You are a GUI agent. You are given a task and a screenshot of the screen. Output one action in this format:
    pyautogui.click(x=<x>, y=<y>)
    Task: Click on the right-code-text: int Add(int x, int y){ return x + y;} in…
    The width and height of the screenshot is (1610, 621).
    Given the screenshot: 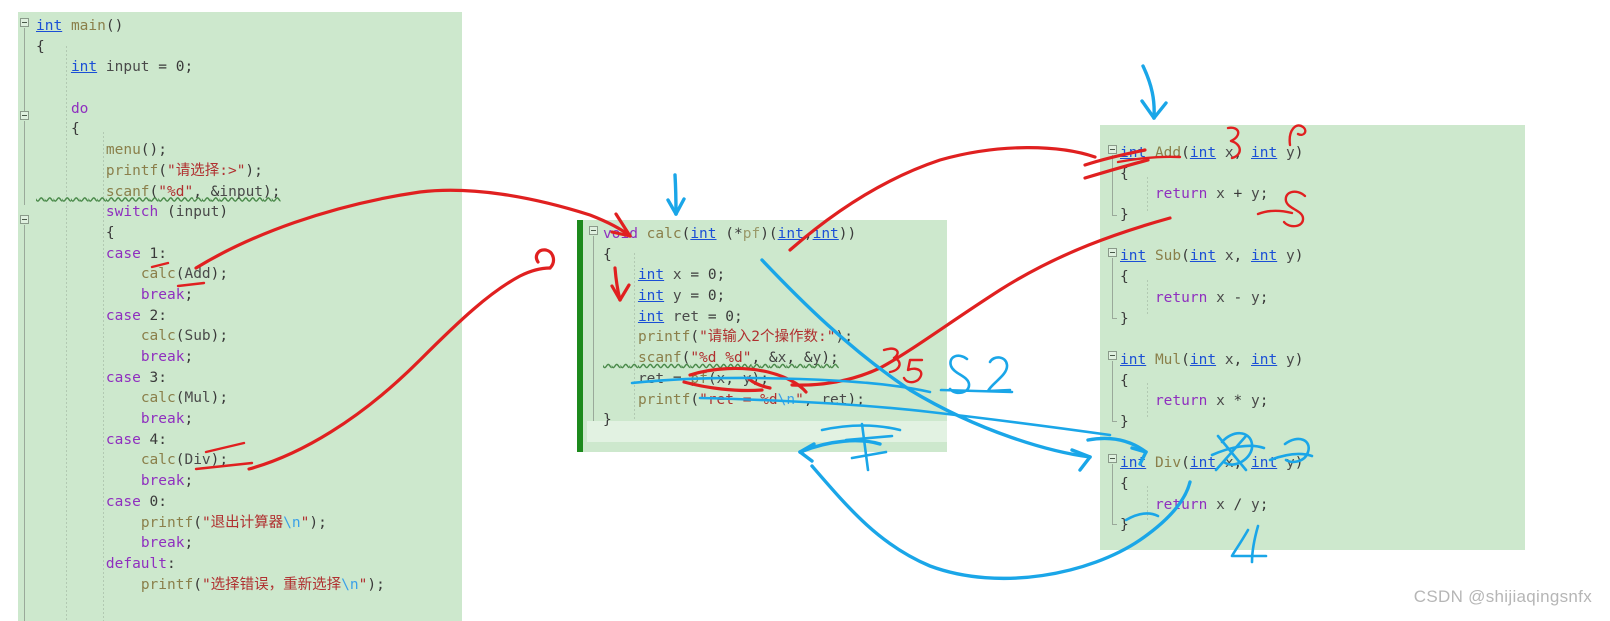 What is the action you would take?
    pyautogui.click(x=1212, y=339)
    